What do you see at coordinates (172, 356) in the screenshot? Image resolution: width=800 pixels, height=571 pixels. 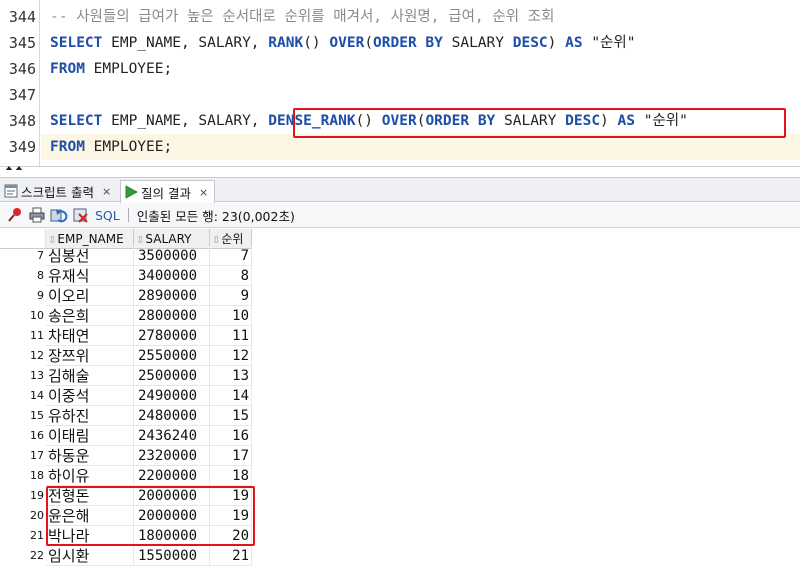 I see `cell-salary: 2550000` at bounding box center [172, 356].